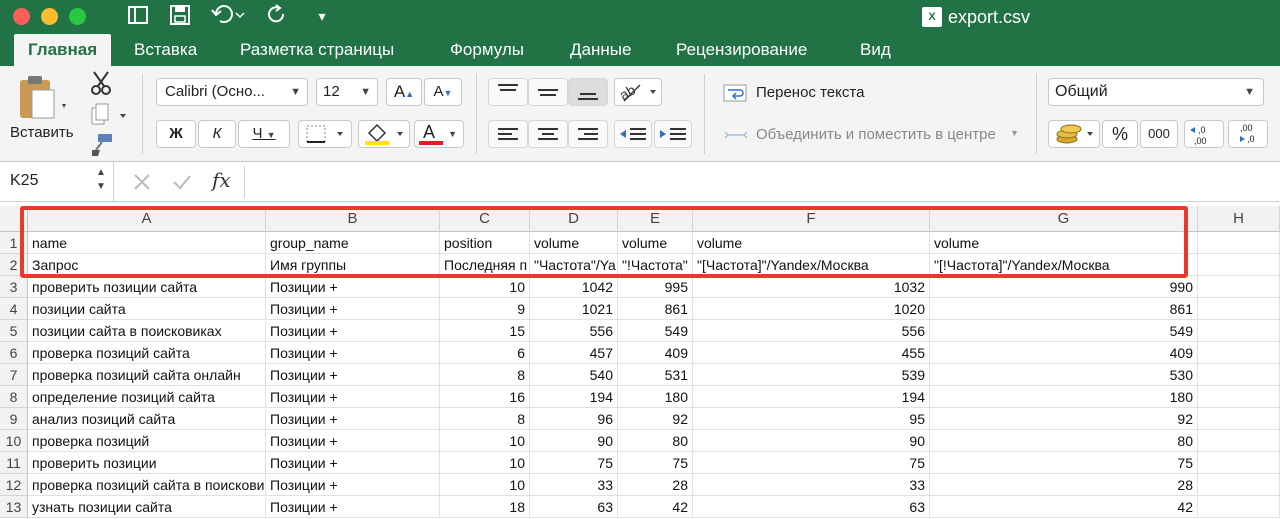 The image size is (1280, 519). Describe the element at coordinates (1064, 375) in the screenshot. I see `cell: 530` at that location.